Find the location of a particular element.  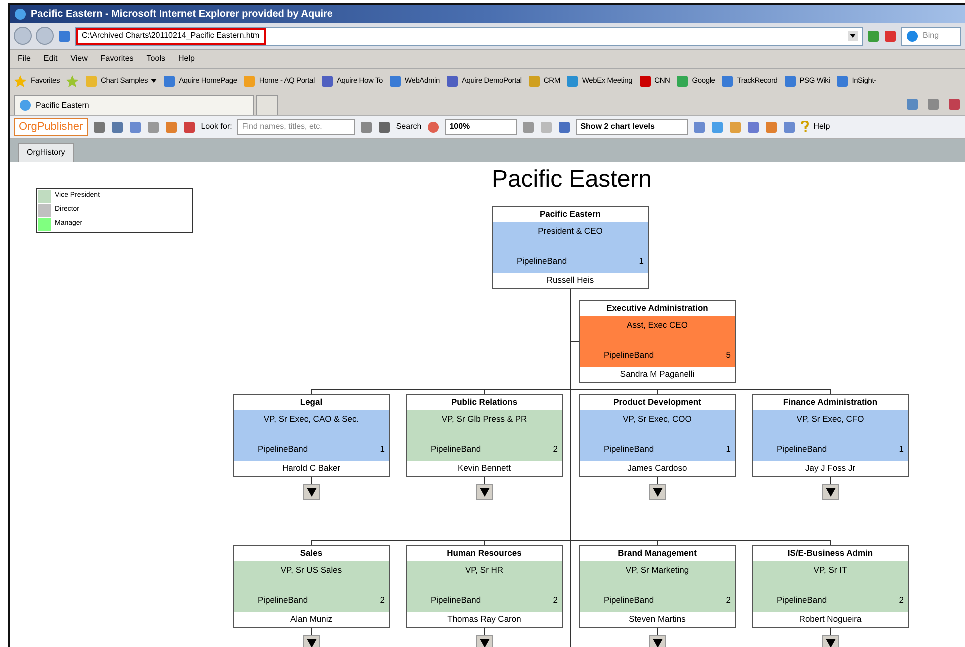

browser-tab: Pacific Eastern is located at coordinates (134, 105).